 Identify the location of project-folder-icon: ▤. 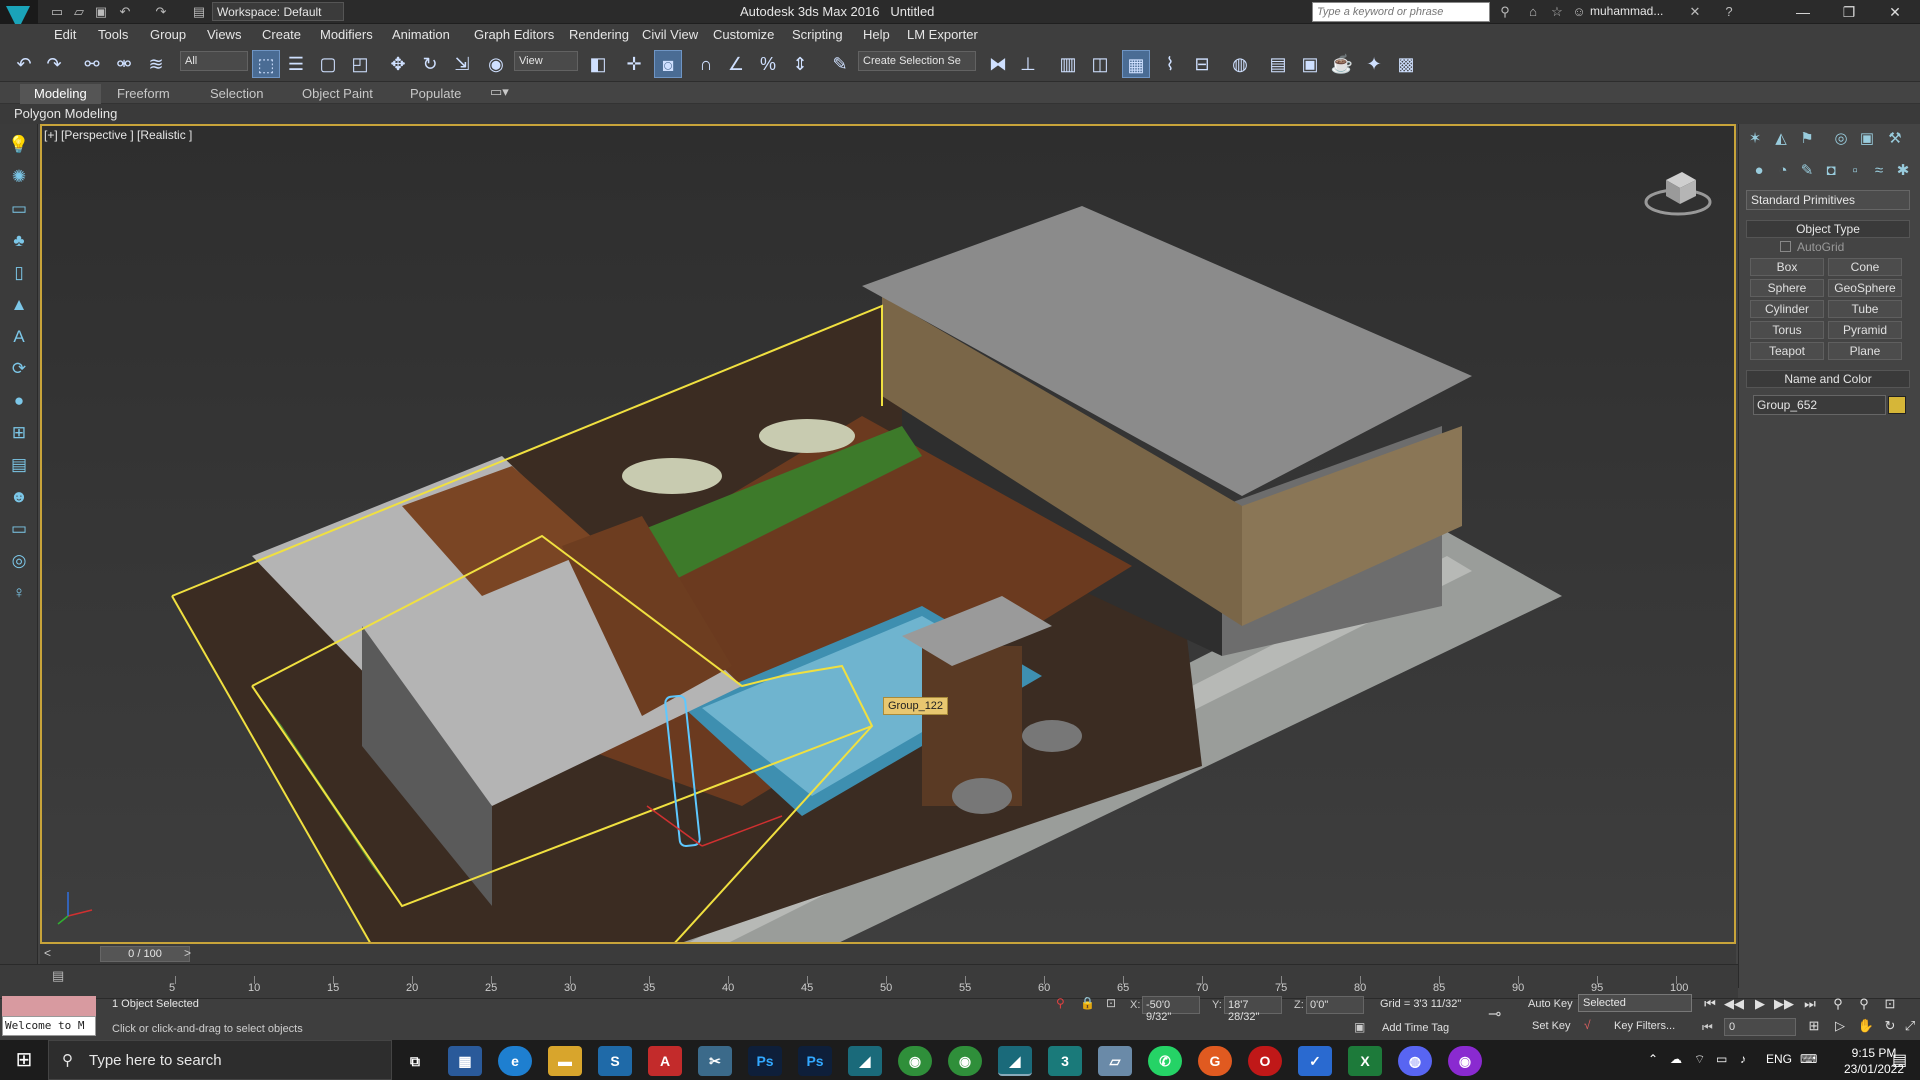
(199, 12).